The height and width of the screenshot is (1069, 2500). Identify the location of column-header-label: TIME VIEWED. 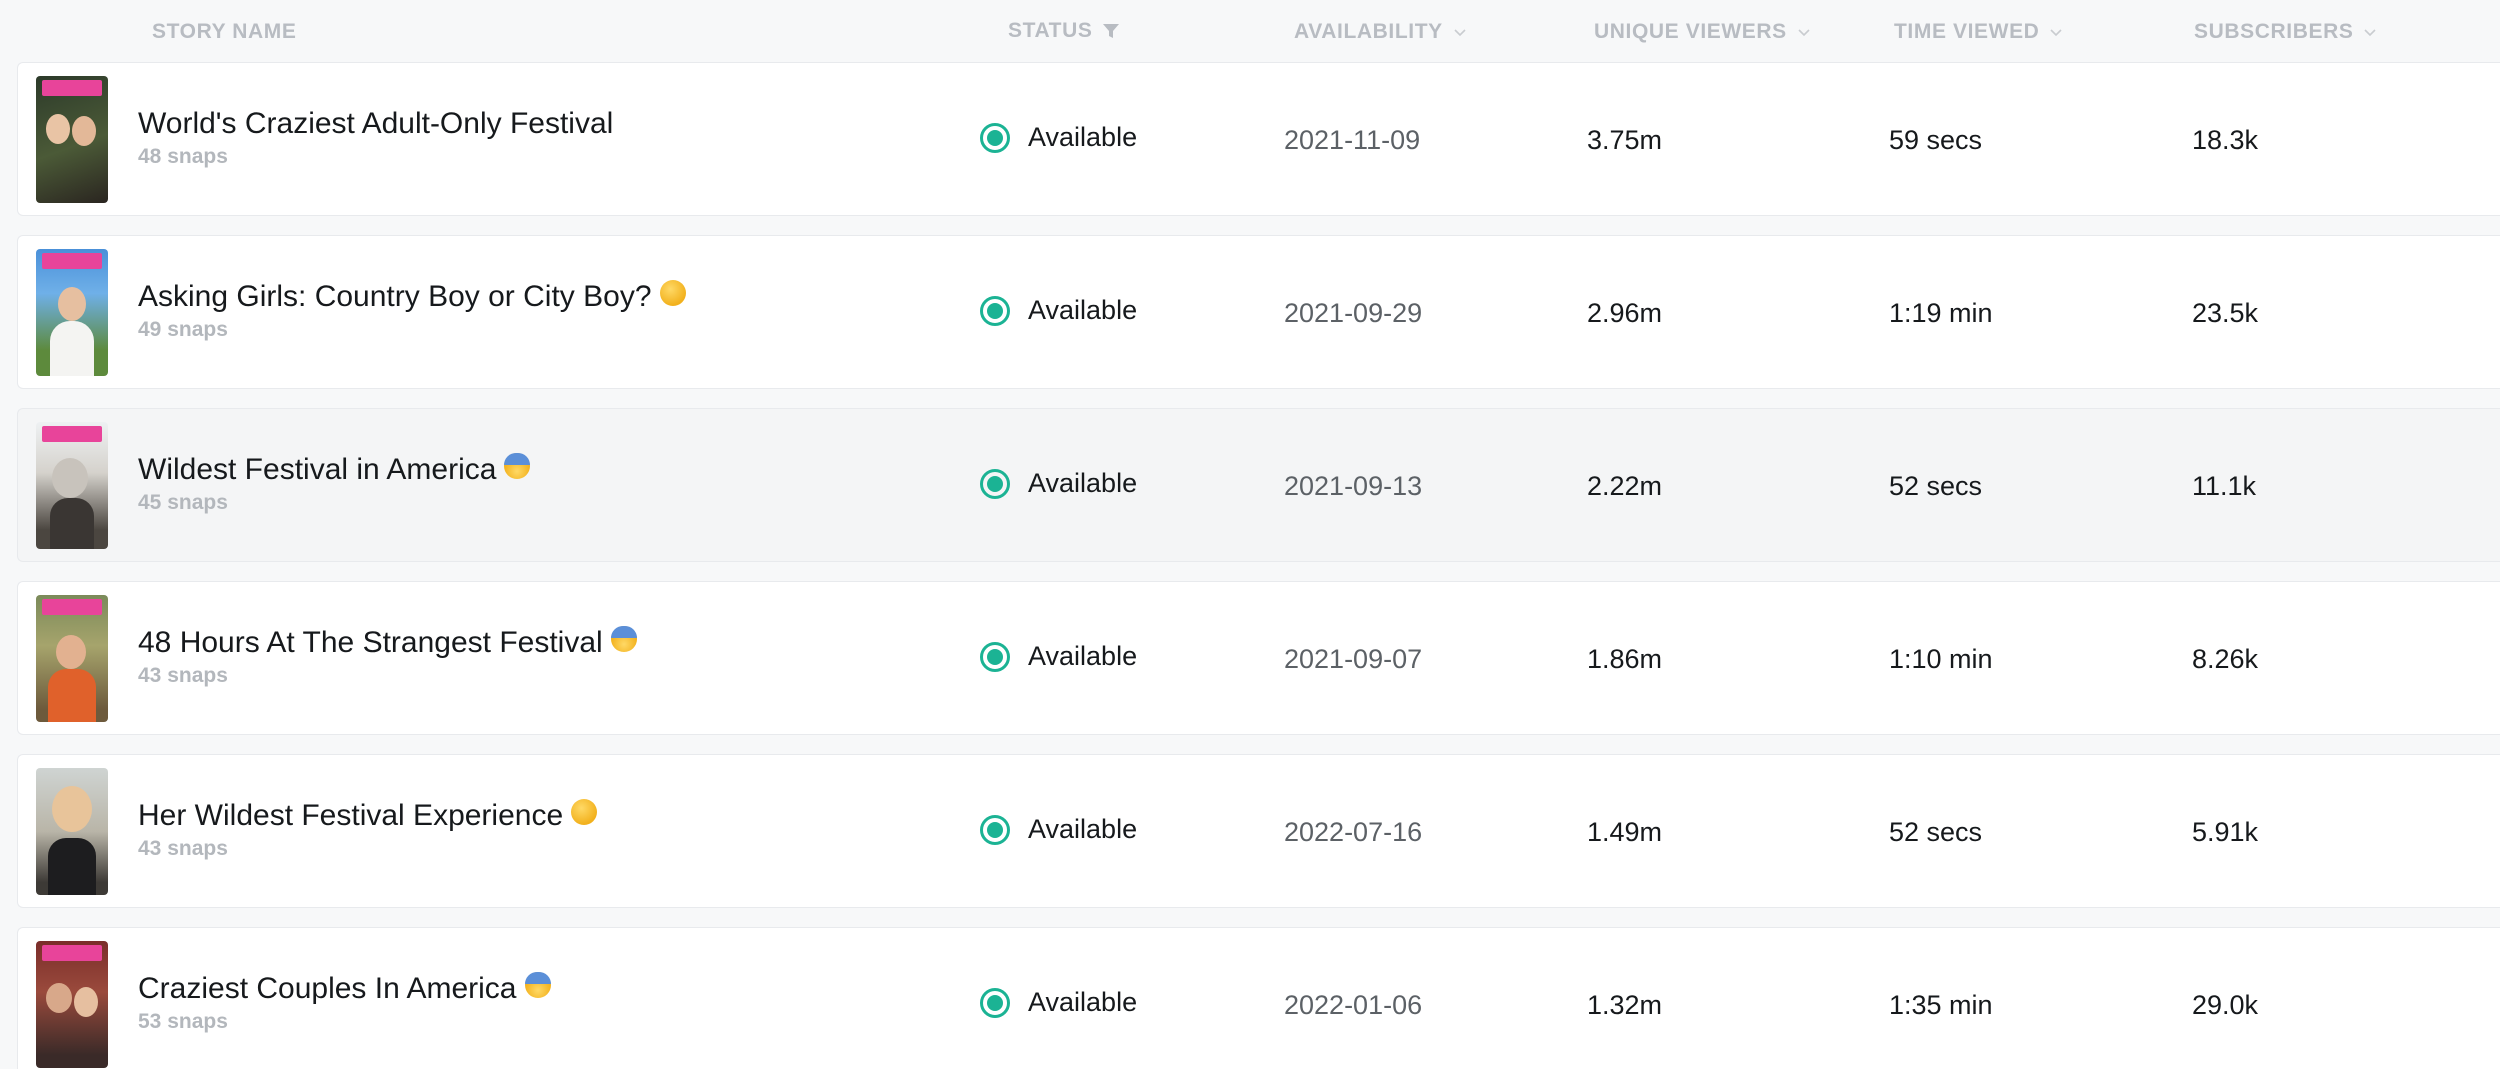
(1967, 31).